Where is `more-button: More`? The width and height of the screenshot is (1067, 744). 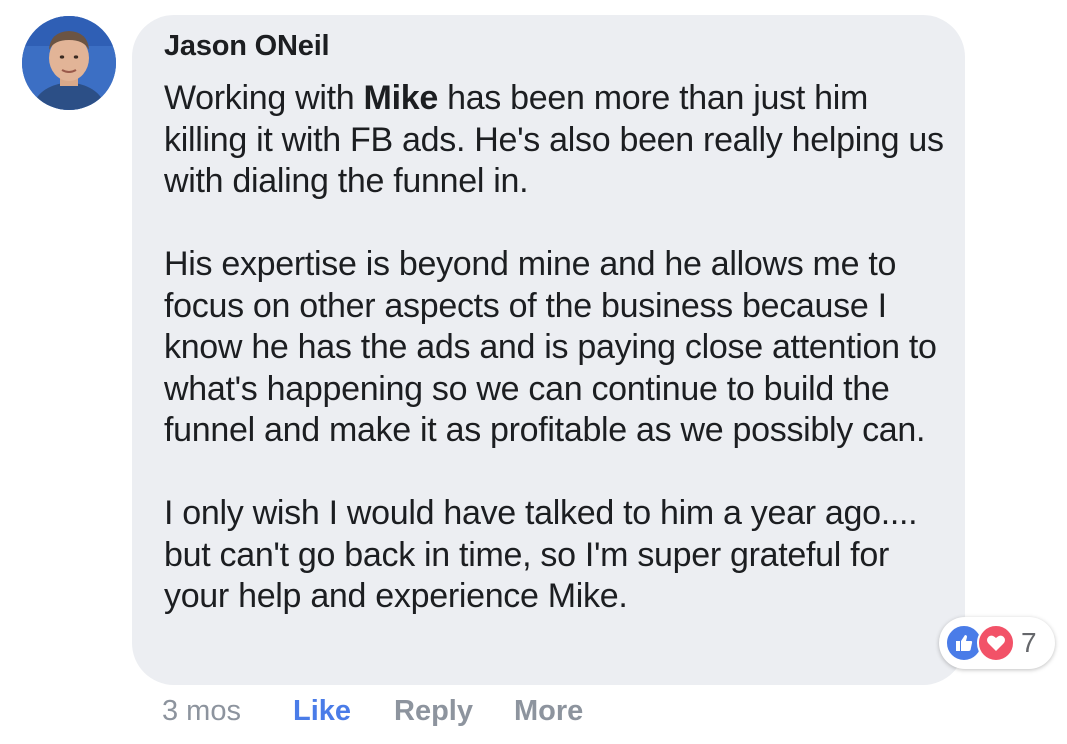 more-button: More is located at coordinates (548, 711).